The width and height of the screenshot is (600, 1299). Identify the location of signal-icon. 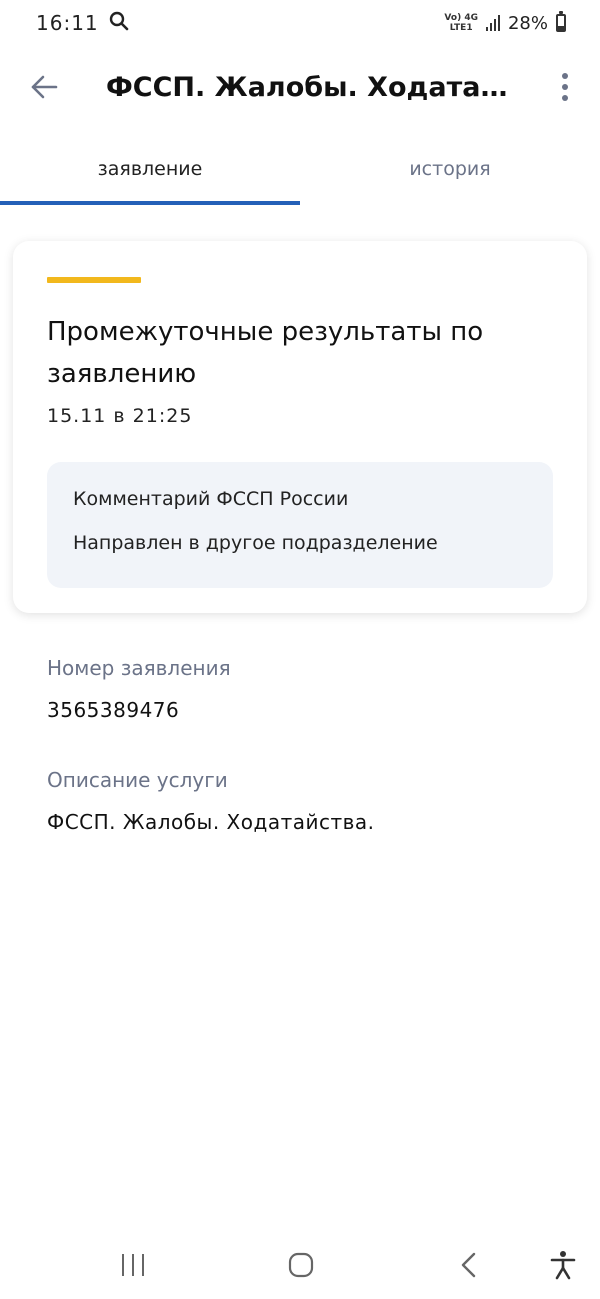
(492, 23).